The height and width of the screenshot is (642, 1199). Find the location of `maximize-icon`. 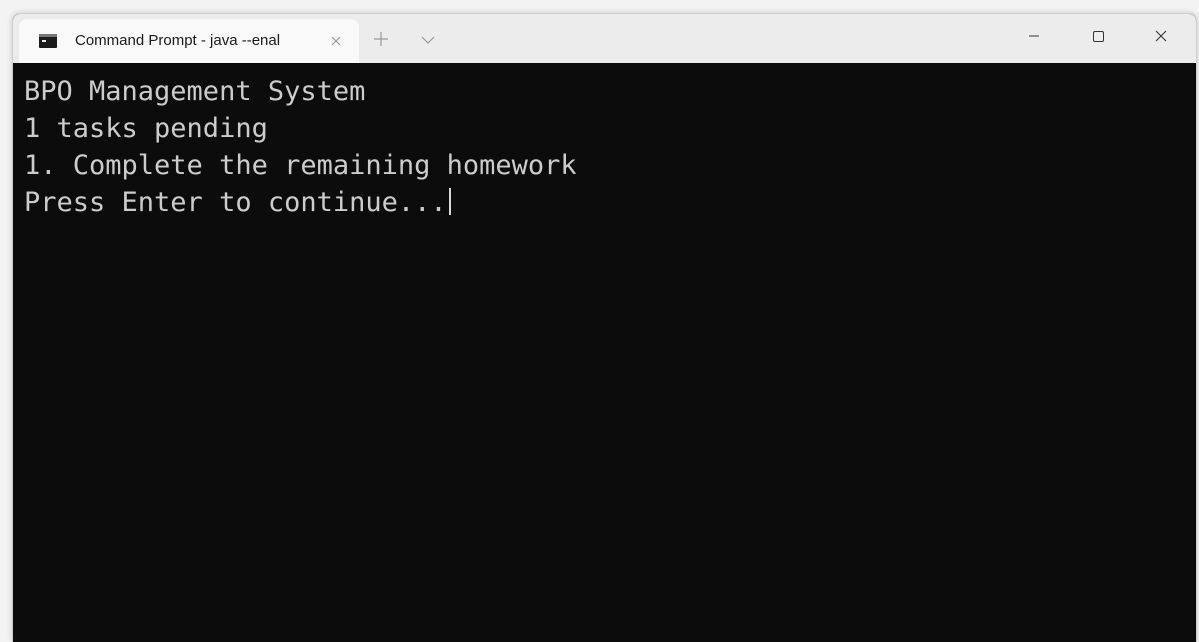

maximize-icon is located at coordinates (1098, 36).